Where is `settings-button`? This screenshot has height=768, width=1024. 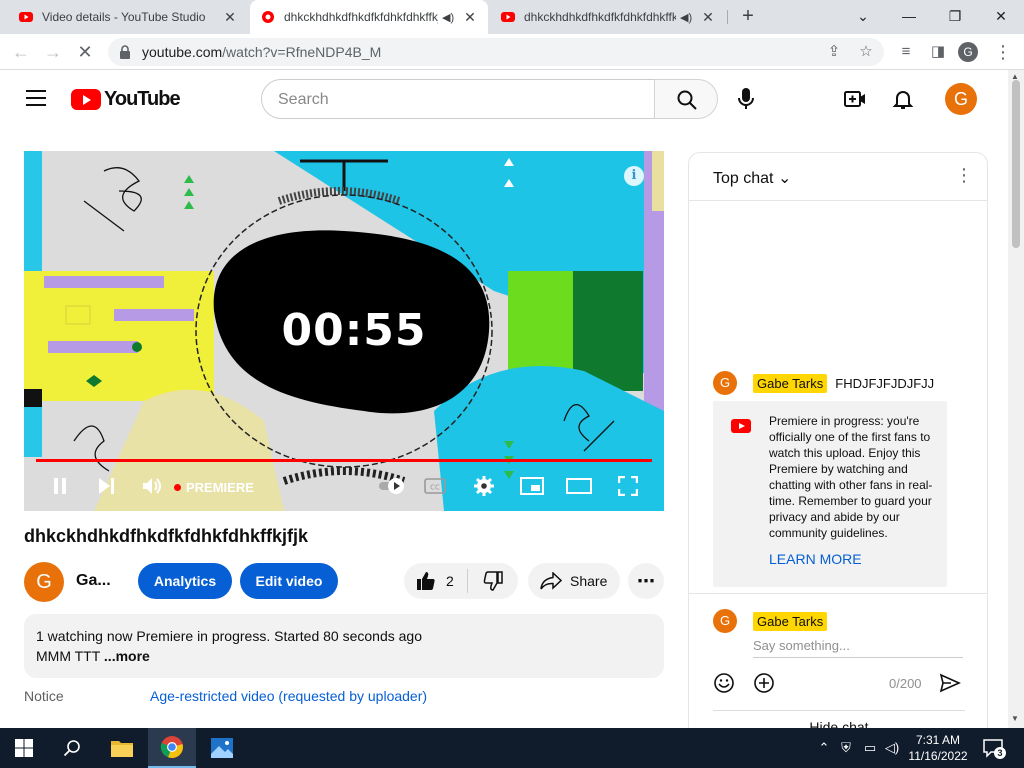 settings-button is located at coordinates (484, 486).